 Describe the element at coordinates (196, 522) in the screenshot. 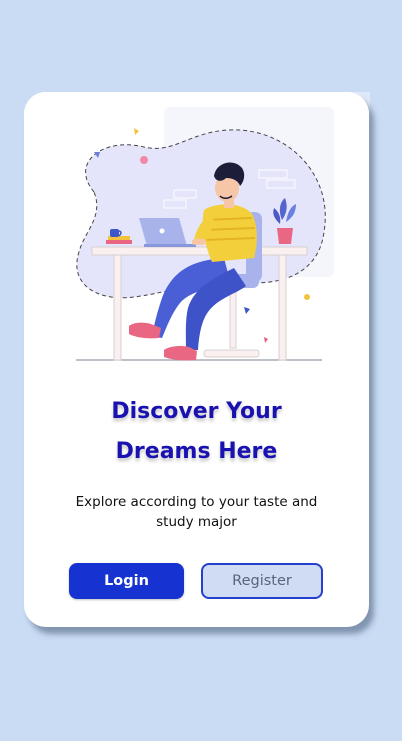

I see `subtitle-line-2: study major` at that location.